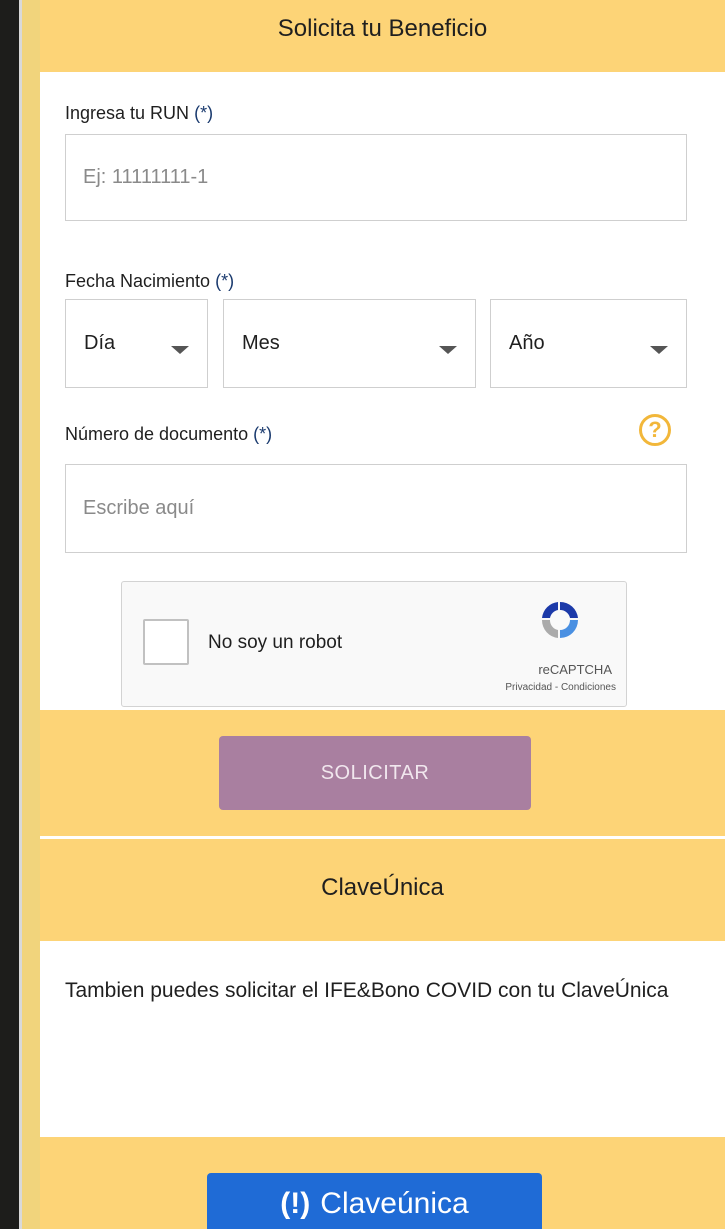 This screenshot has height=1229, width=725. I want to click on document-placeholder: Escribe aquí, so click(139, 508).